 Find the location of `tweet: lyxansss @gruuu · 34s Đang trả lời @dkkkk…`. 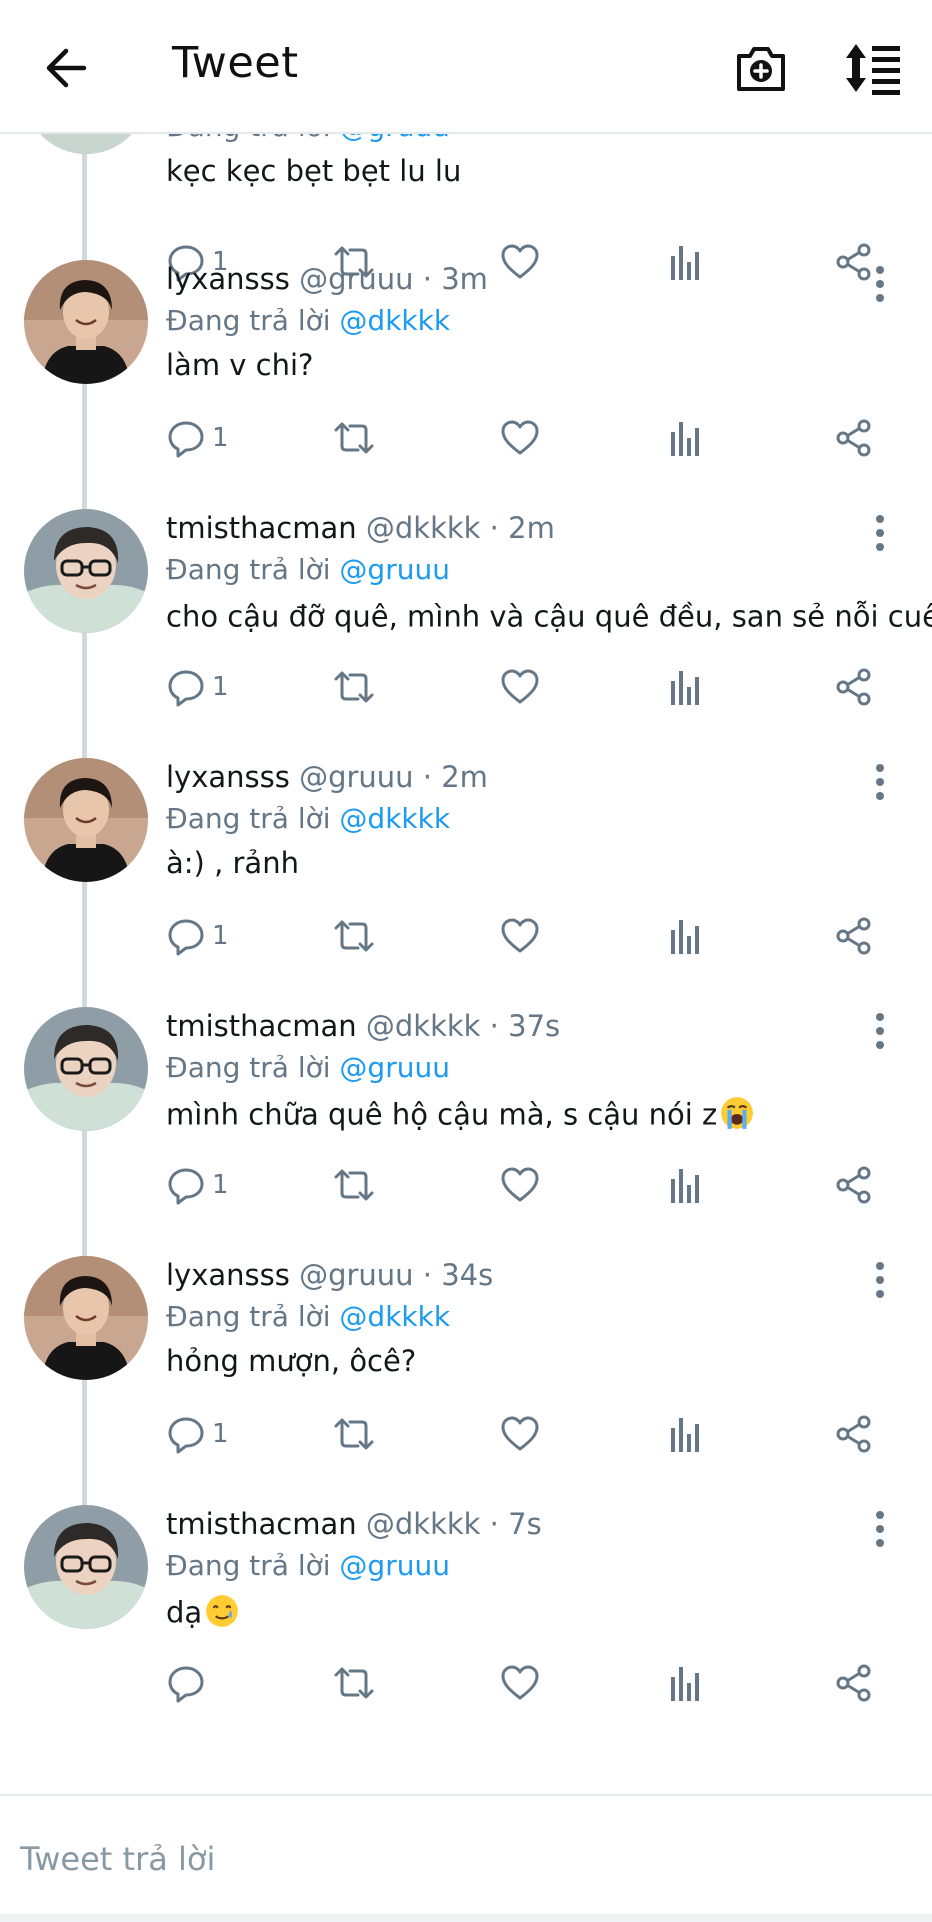

tweet: lyxansss @gruuu · 34s Đang trả lời @dkkkk… is located at coordinates (466, 1368).